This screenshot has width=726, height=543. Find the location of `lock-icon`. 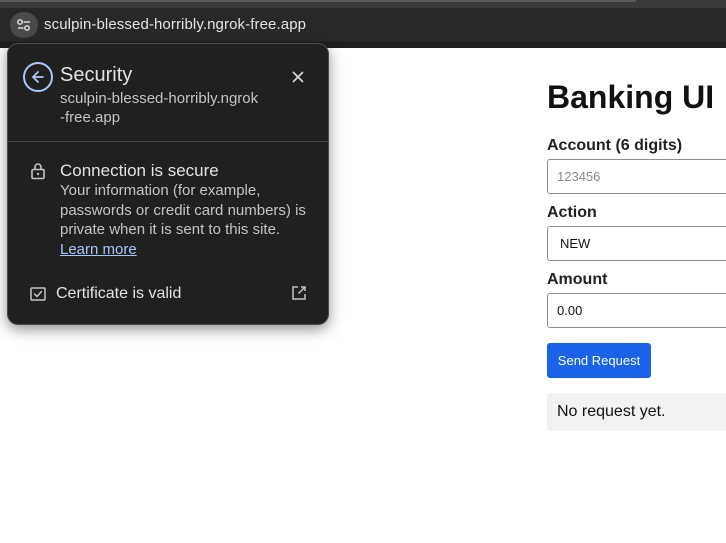

lock-icon is located at coordinates (38, 171).